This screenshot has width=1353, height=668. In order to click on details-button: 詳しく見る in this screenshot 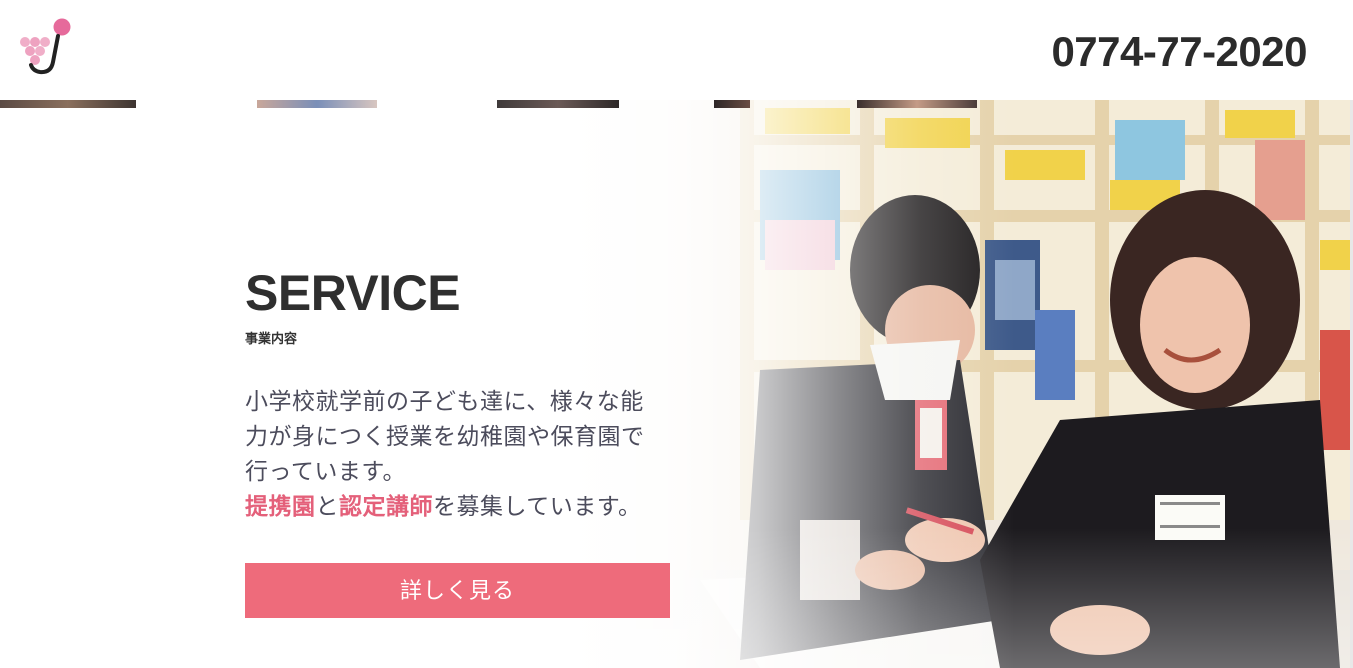, I will do `click(457, 590)`.